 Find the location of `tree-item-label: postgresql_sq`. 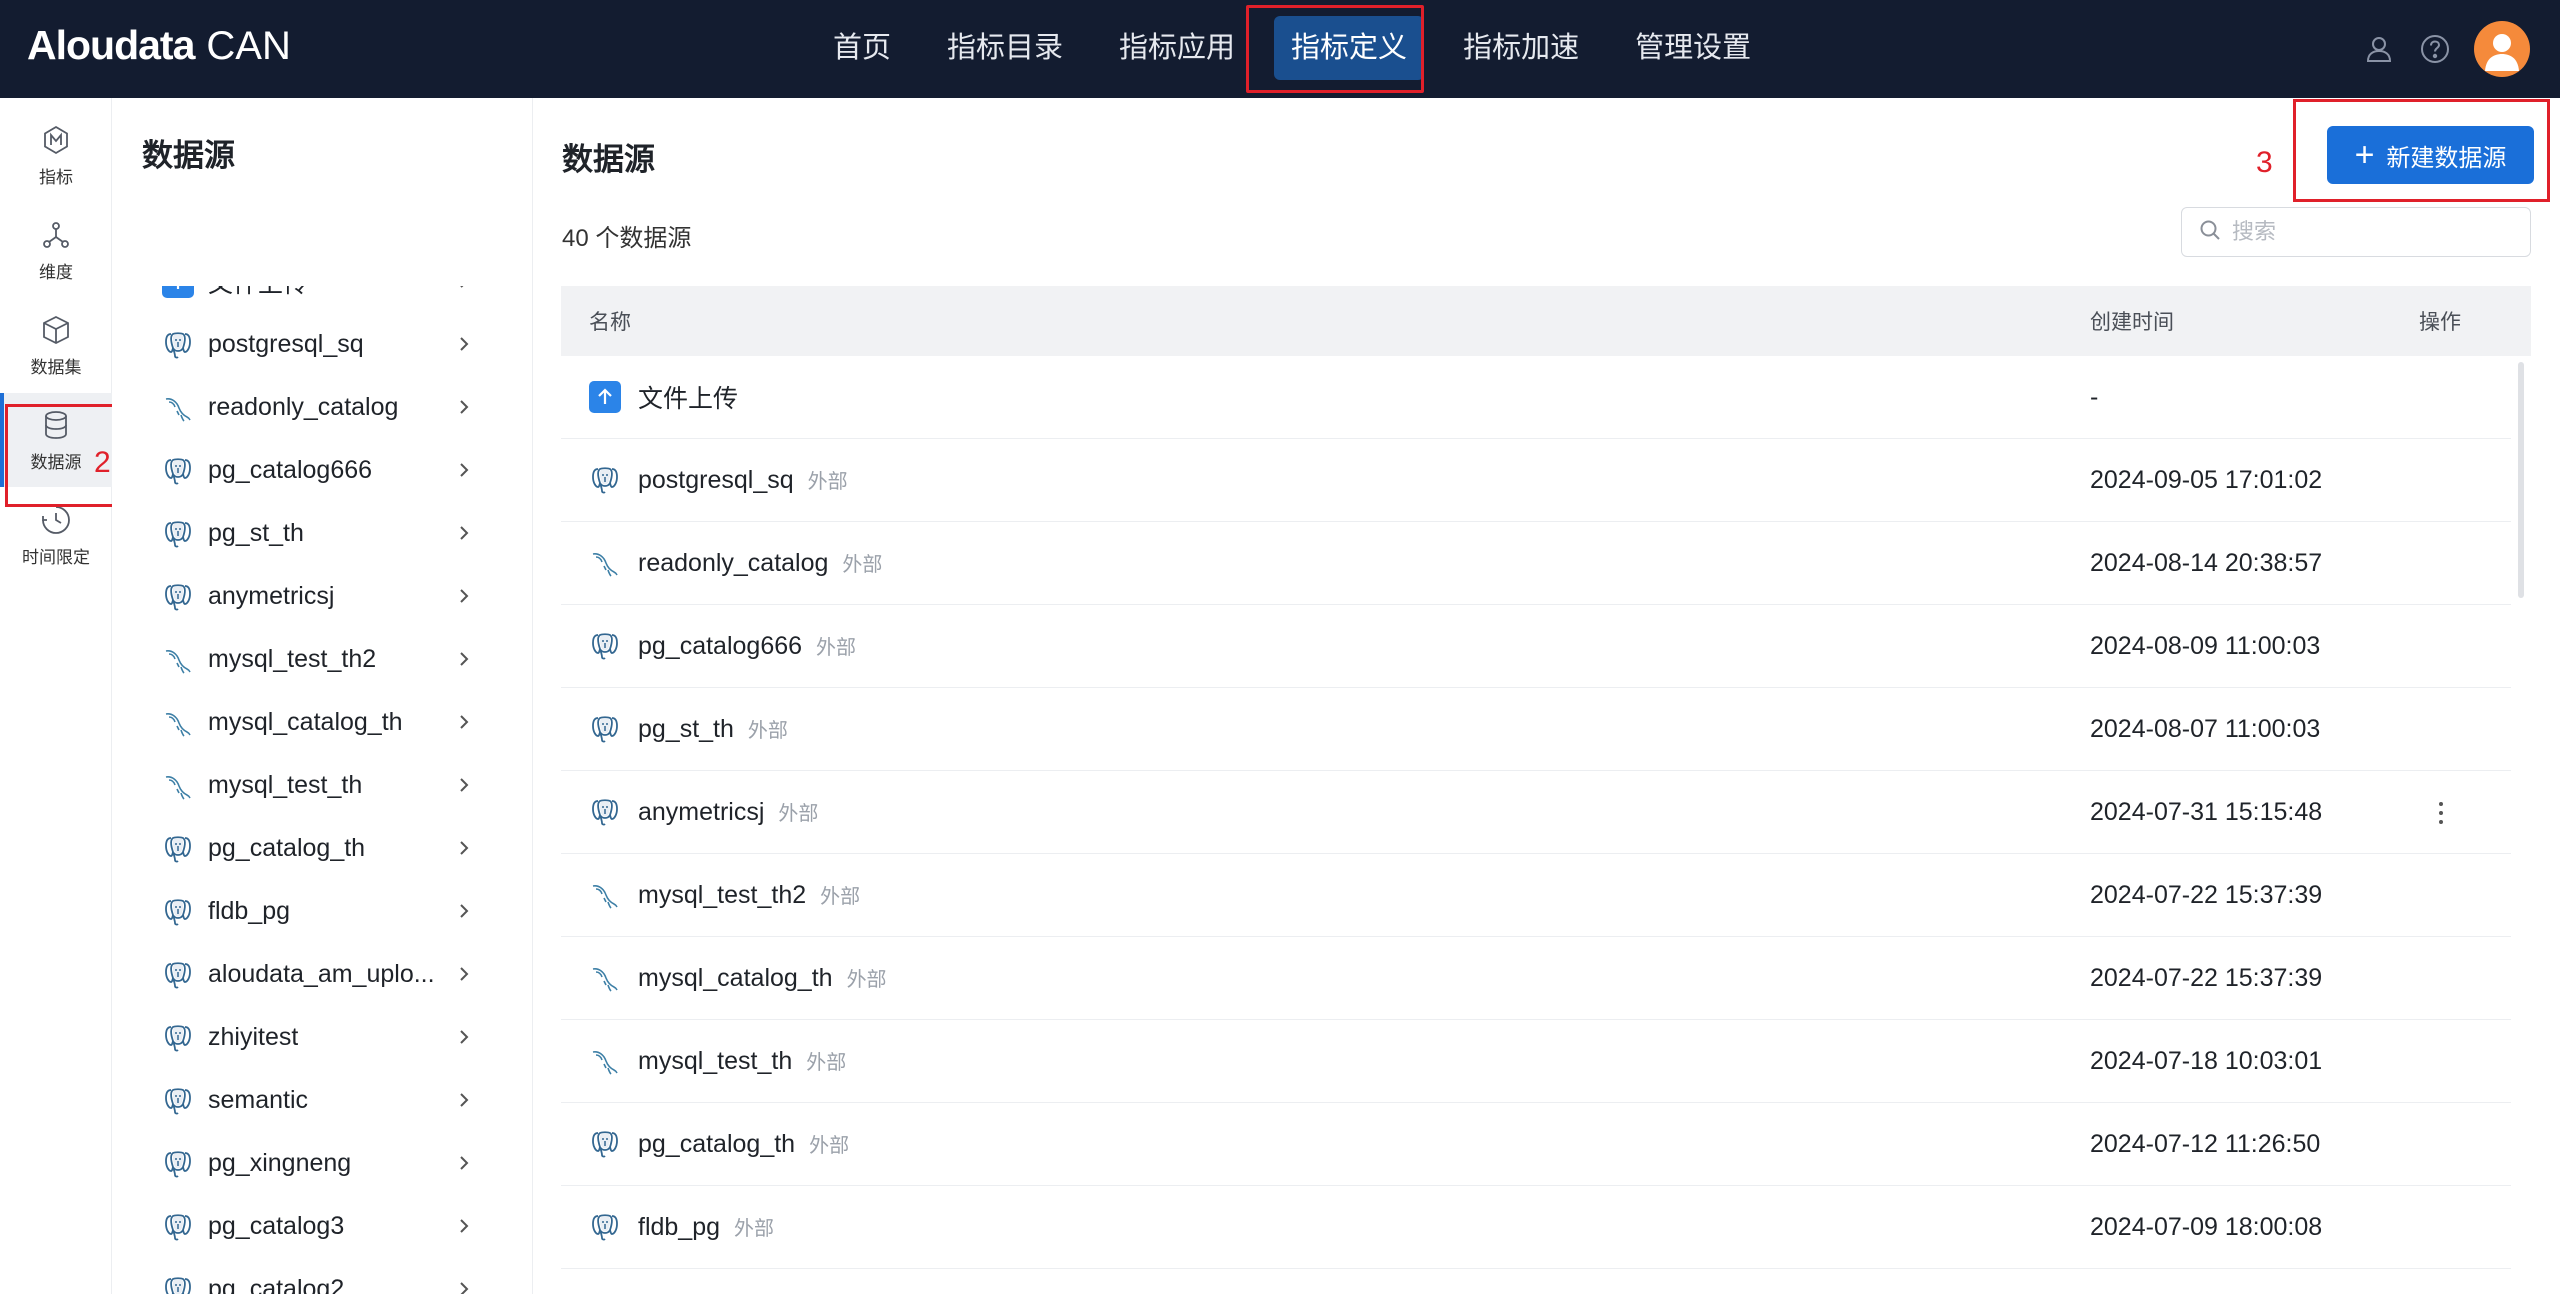

tree-item-label: postgresql_sq is located at coordinates (286, 344).